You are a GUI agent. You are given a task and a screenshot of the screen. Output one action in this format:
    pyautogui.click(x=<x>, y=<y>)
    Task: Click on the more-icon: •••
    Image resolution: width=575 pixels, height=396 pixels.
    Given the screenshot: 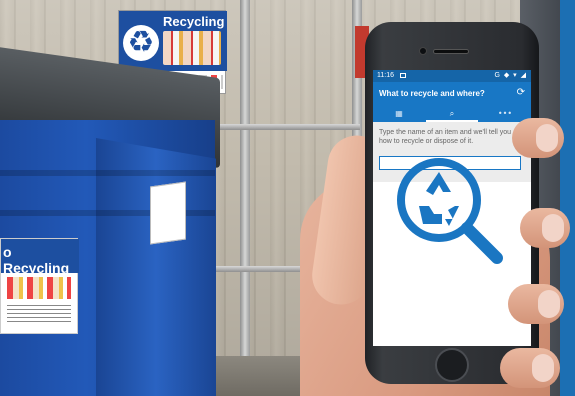 What is the action you would take?
    pyautogui.click(x=505, y=113)
    